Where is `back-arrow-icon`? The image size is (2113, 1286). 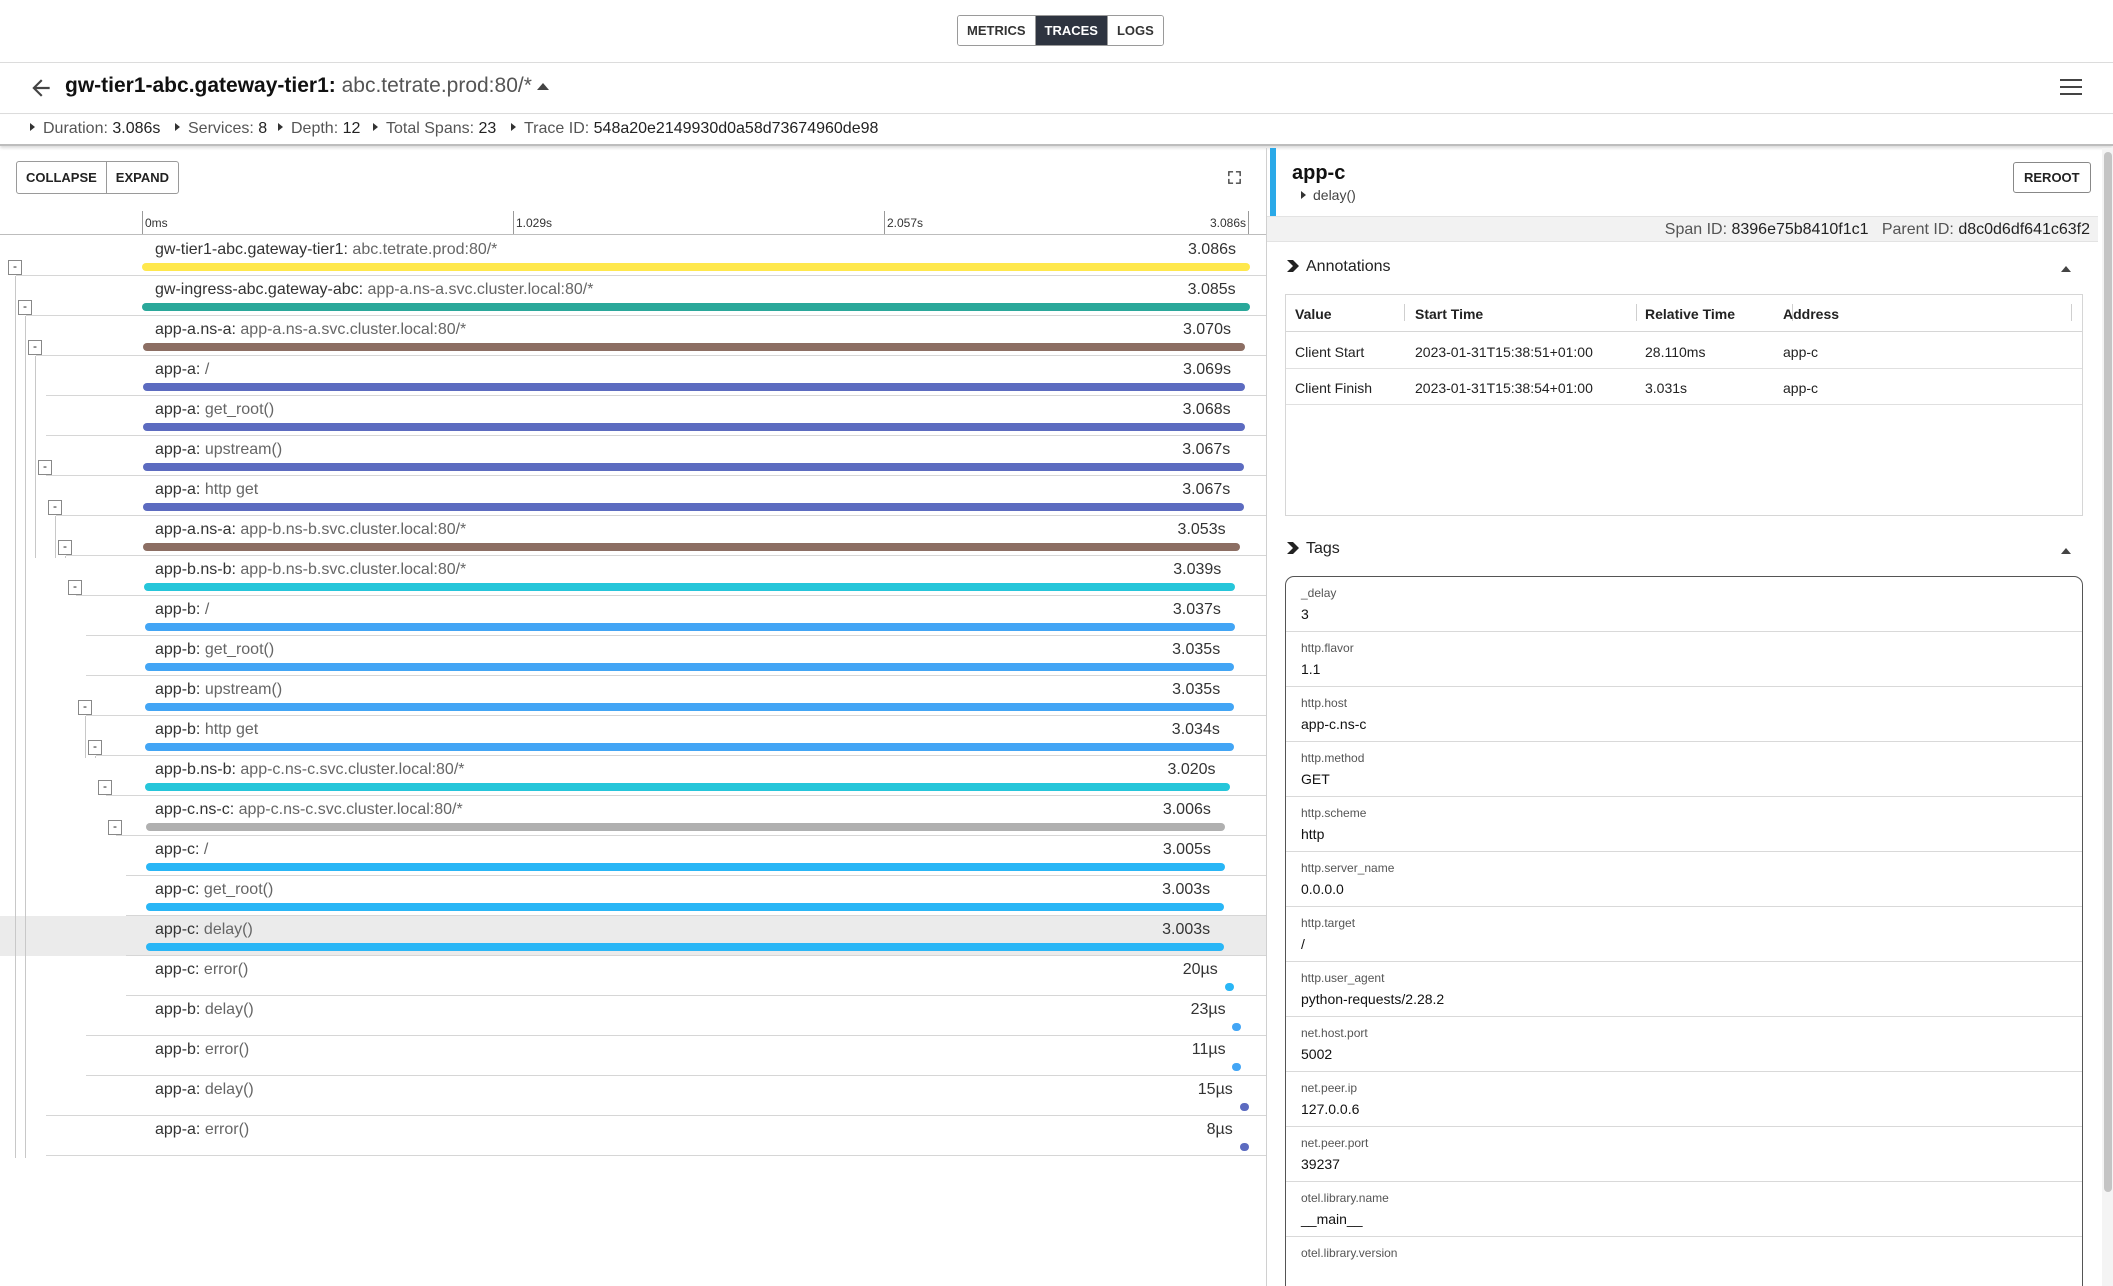
back-arrow-icon is located at coordinates (41, 88).